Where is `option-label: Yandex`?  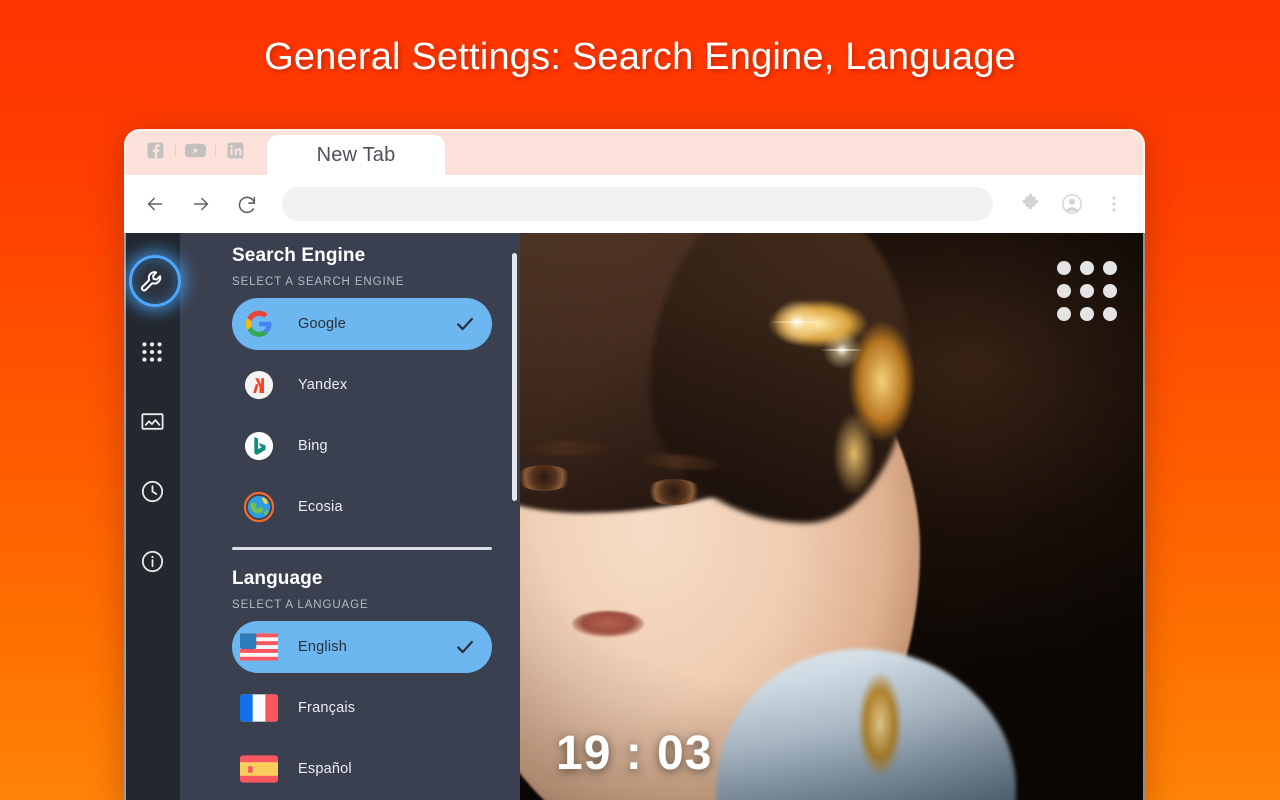 option-label: Yandex is located at coordinates (323, 385).